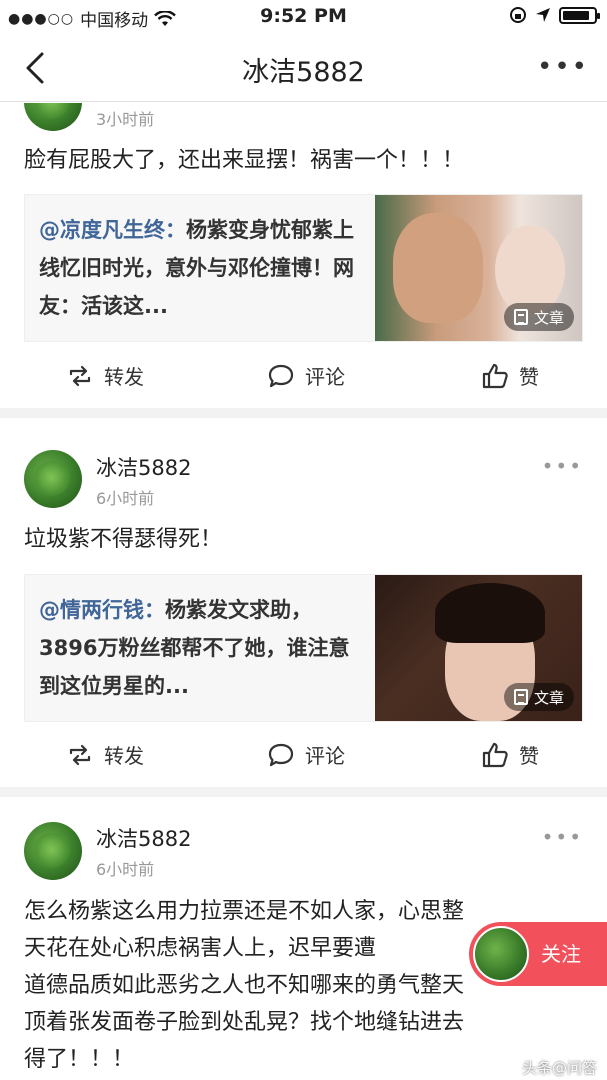  I want to click on location-arrow-icon, so click(543, 15).